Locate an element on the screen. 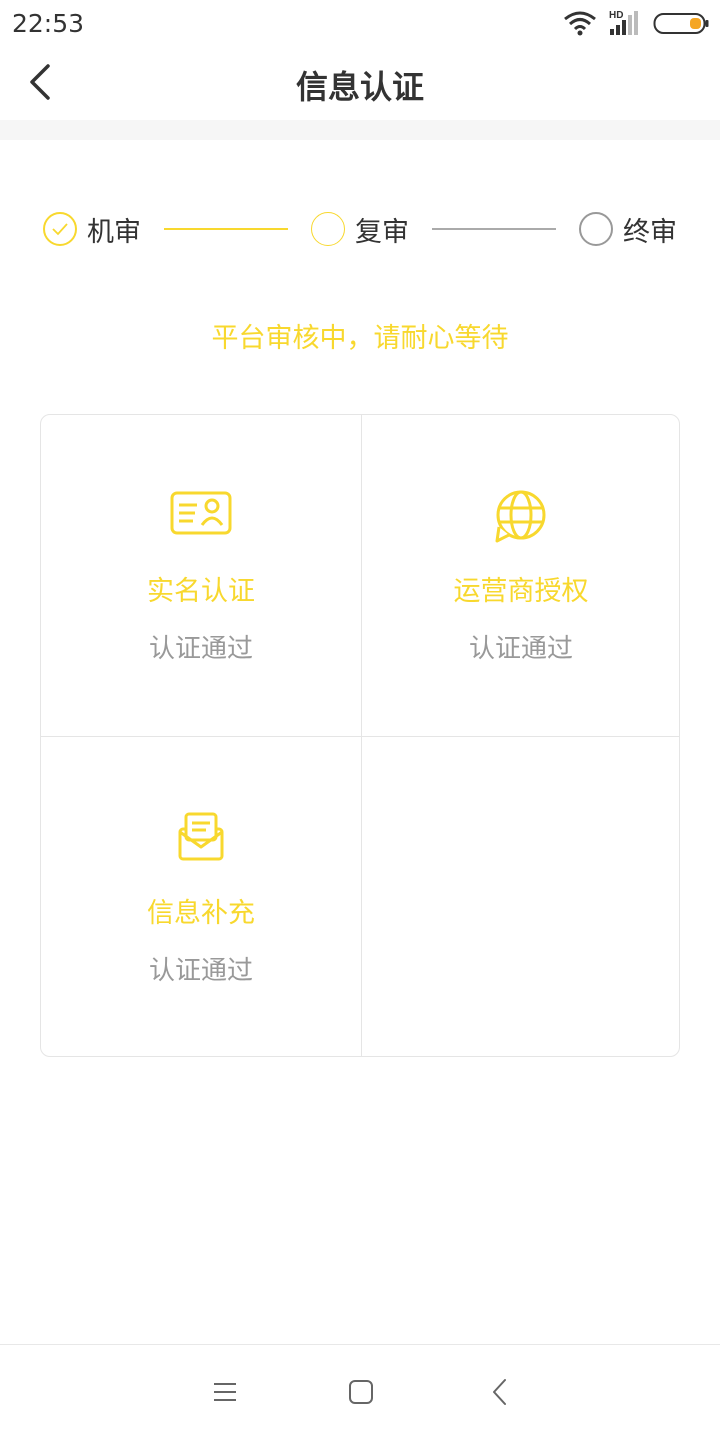  menu-icon is located at coordinates (225, 1392).